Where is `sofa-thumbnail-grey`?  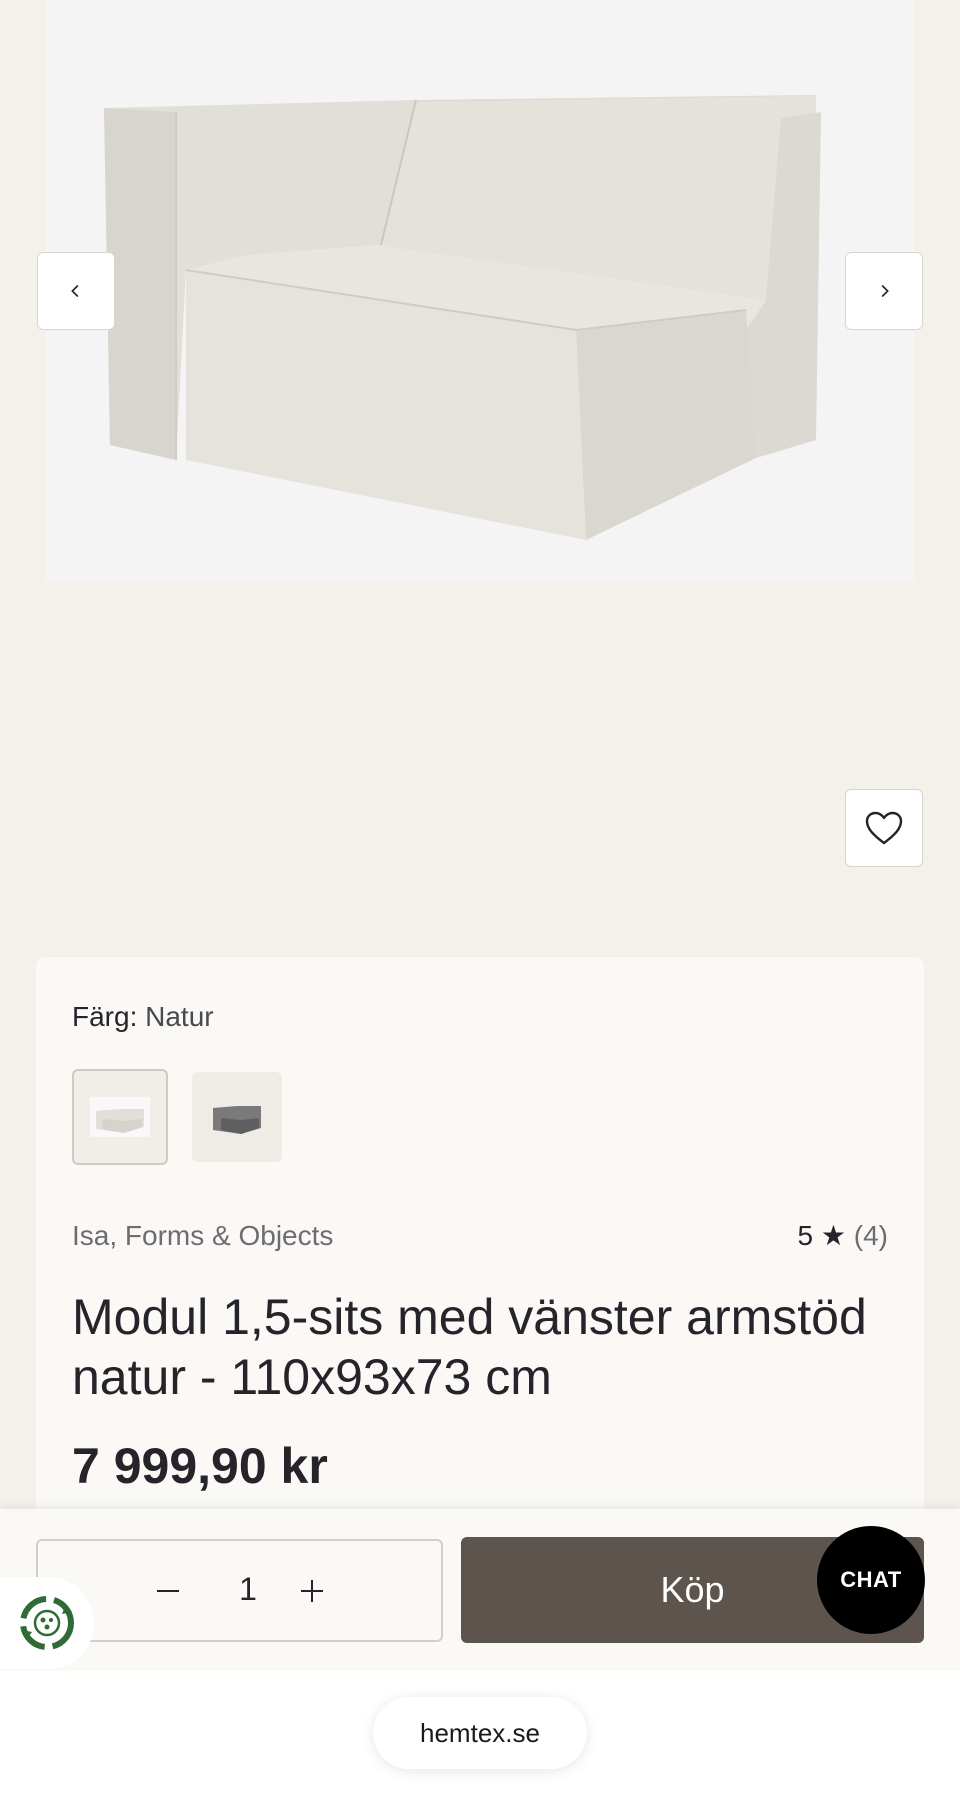 sofa-thumbnail-grey is located at coordinates (237, 1120).